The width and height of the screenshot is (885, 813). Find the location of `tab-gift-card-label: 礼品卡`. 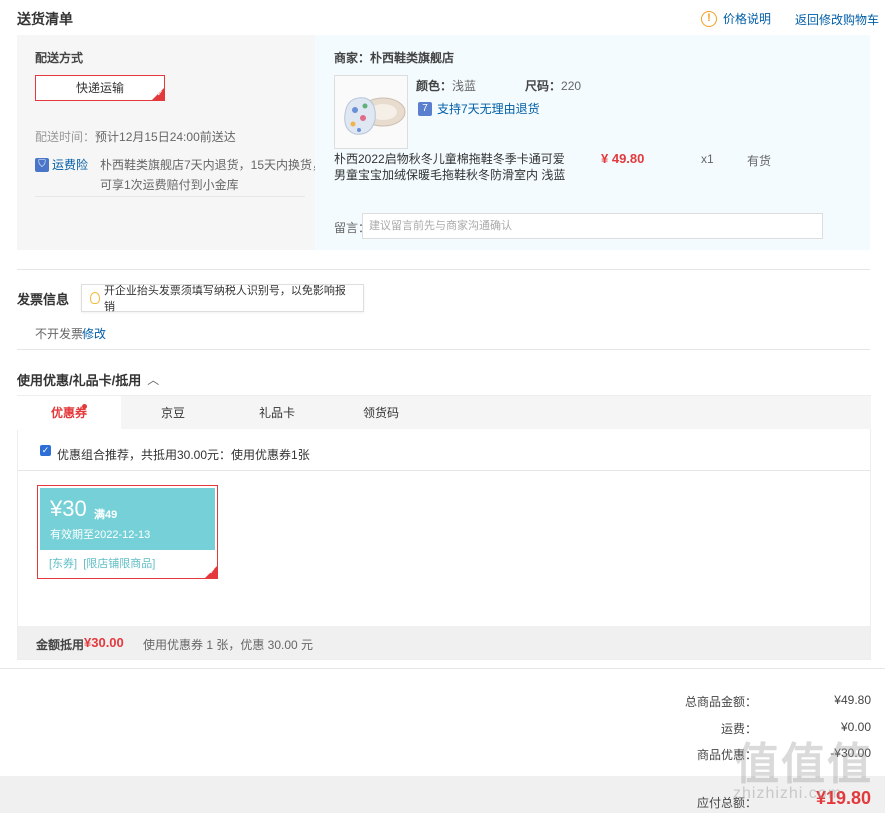

tab-gift-card-label: 礼品卡 is located at coordinates (276, 413).